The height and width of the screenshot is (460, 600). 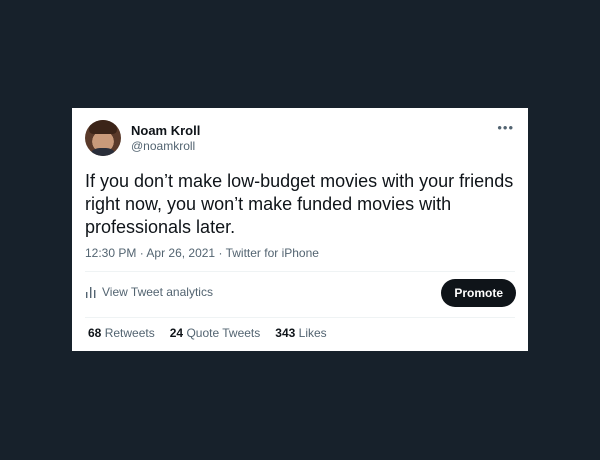 What do you see at coordinates (180, 253) in the screenshot?
I see `tweet-date: Apr 26, 2021` at bounding box center [180, 253].